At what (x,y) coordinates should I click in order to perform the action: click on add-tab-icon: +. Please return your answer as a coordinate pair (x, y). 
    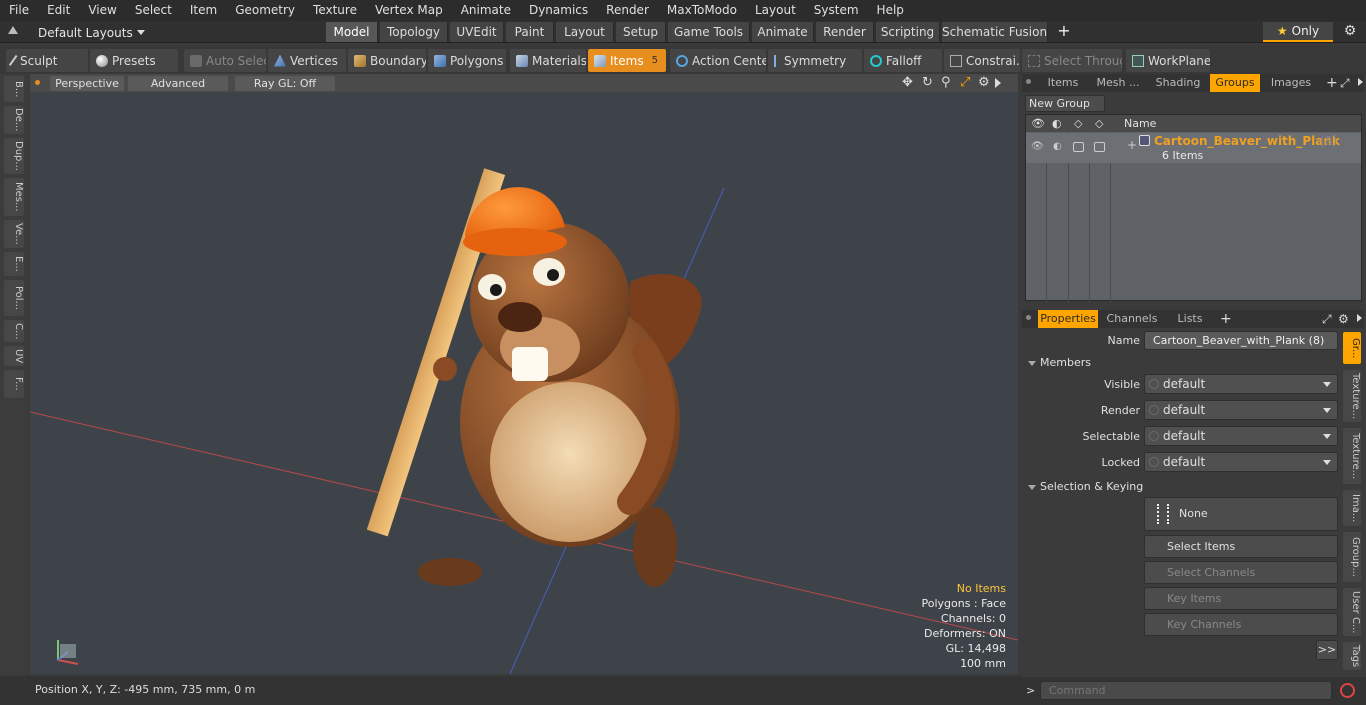
    Looking at the image, I should click on (1064, 31).